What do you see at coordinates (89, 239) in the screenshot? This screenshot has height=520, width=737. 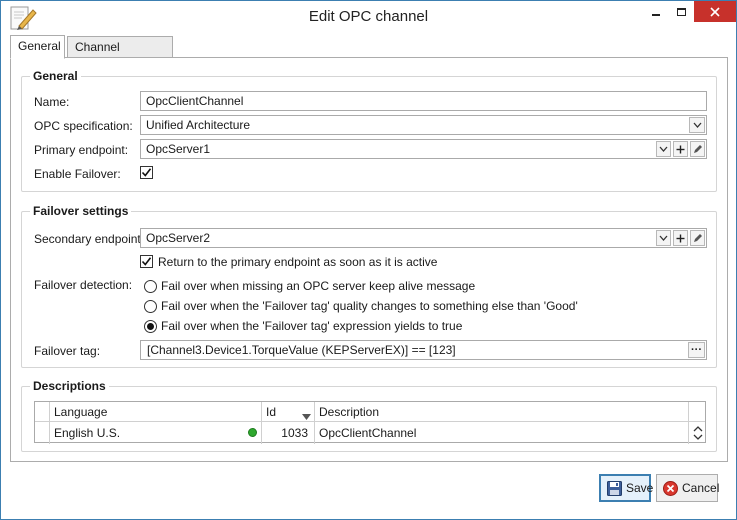 I see `secondary-endpoint-label: Secondary endpoint:` at bounding box center [89, 239].